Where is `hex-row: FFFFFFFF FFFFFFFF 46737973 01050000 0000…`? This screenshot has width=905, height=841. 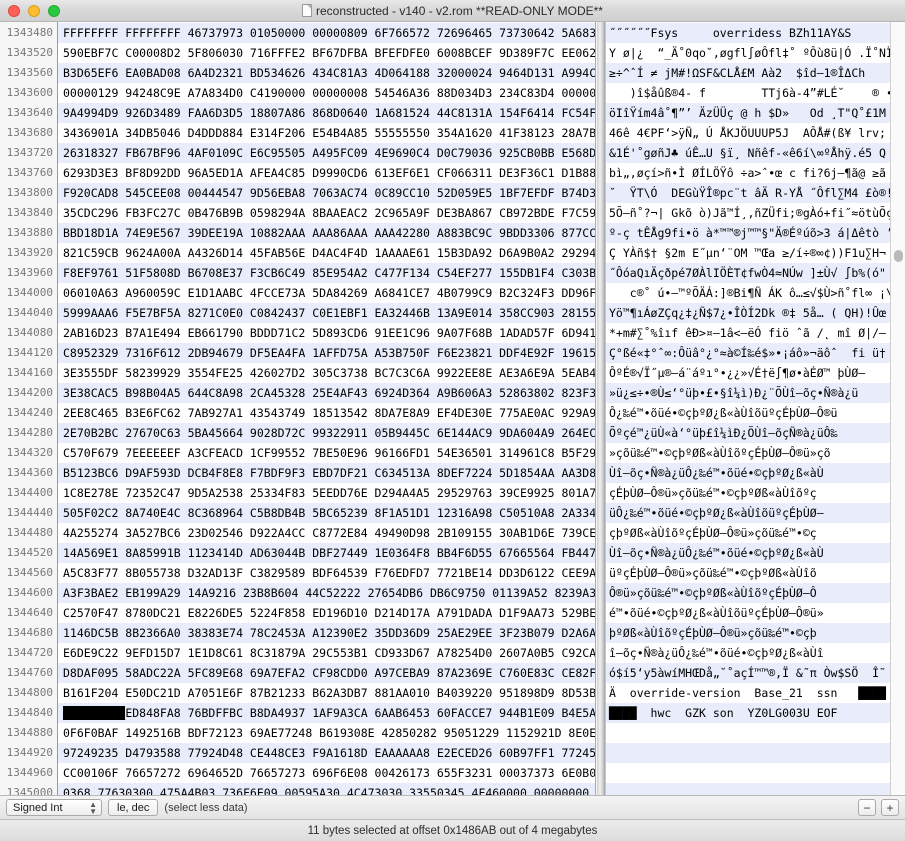
hex-row: FFFFFFFF FFFFFFFF 46737973 01050000 0000… is located at coordinates (326, 33).